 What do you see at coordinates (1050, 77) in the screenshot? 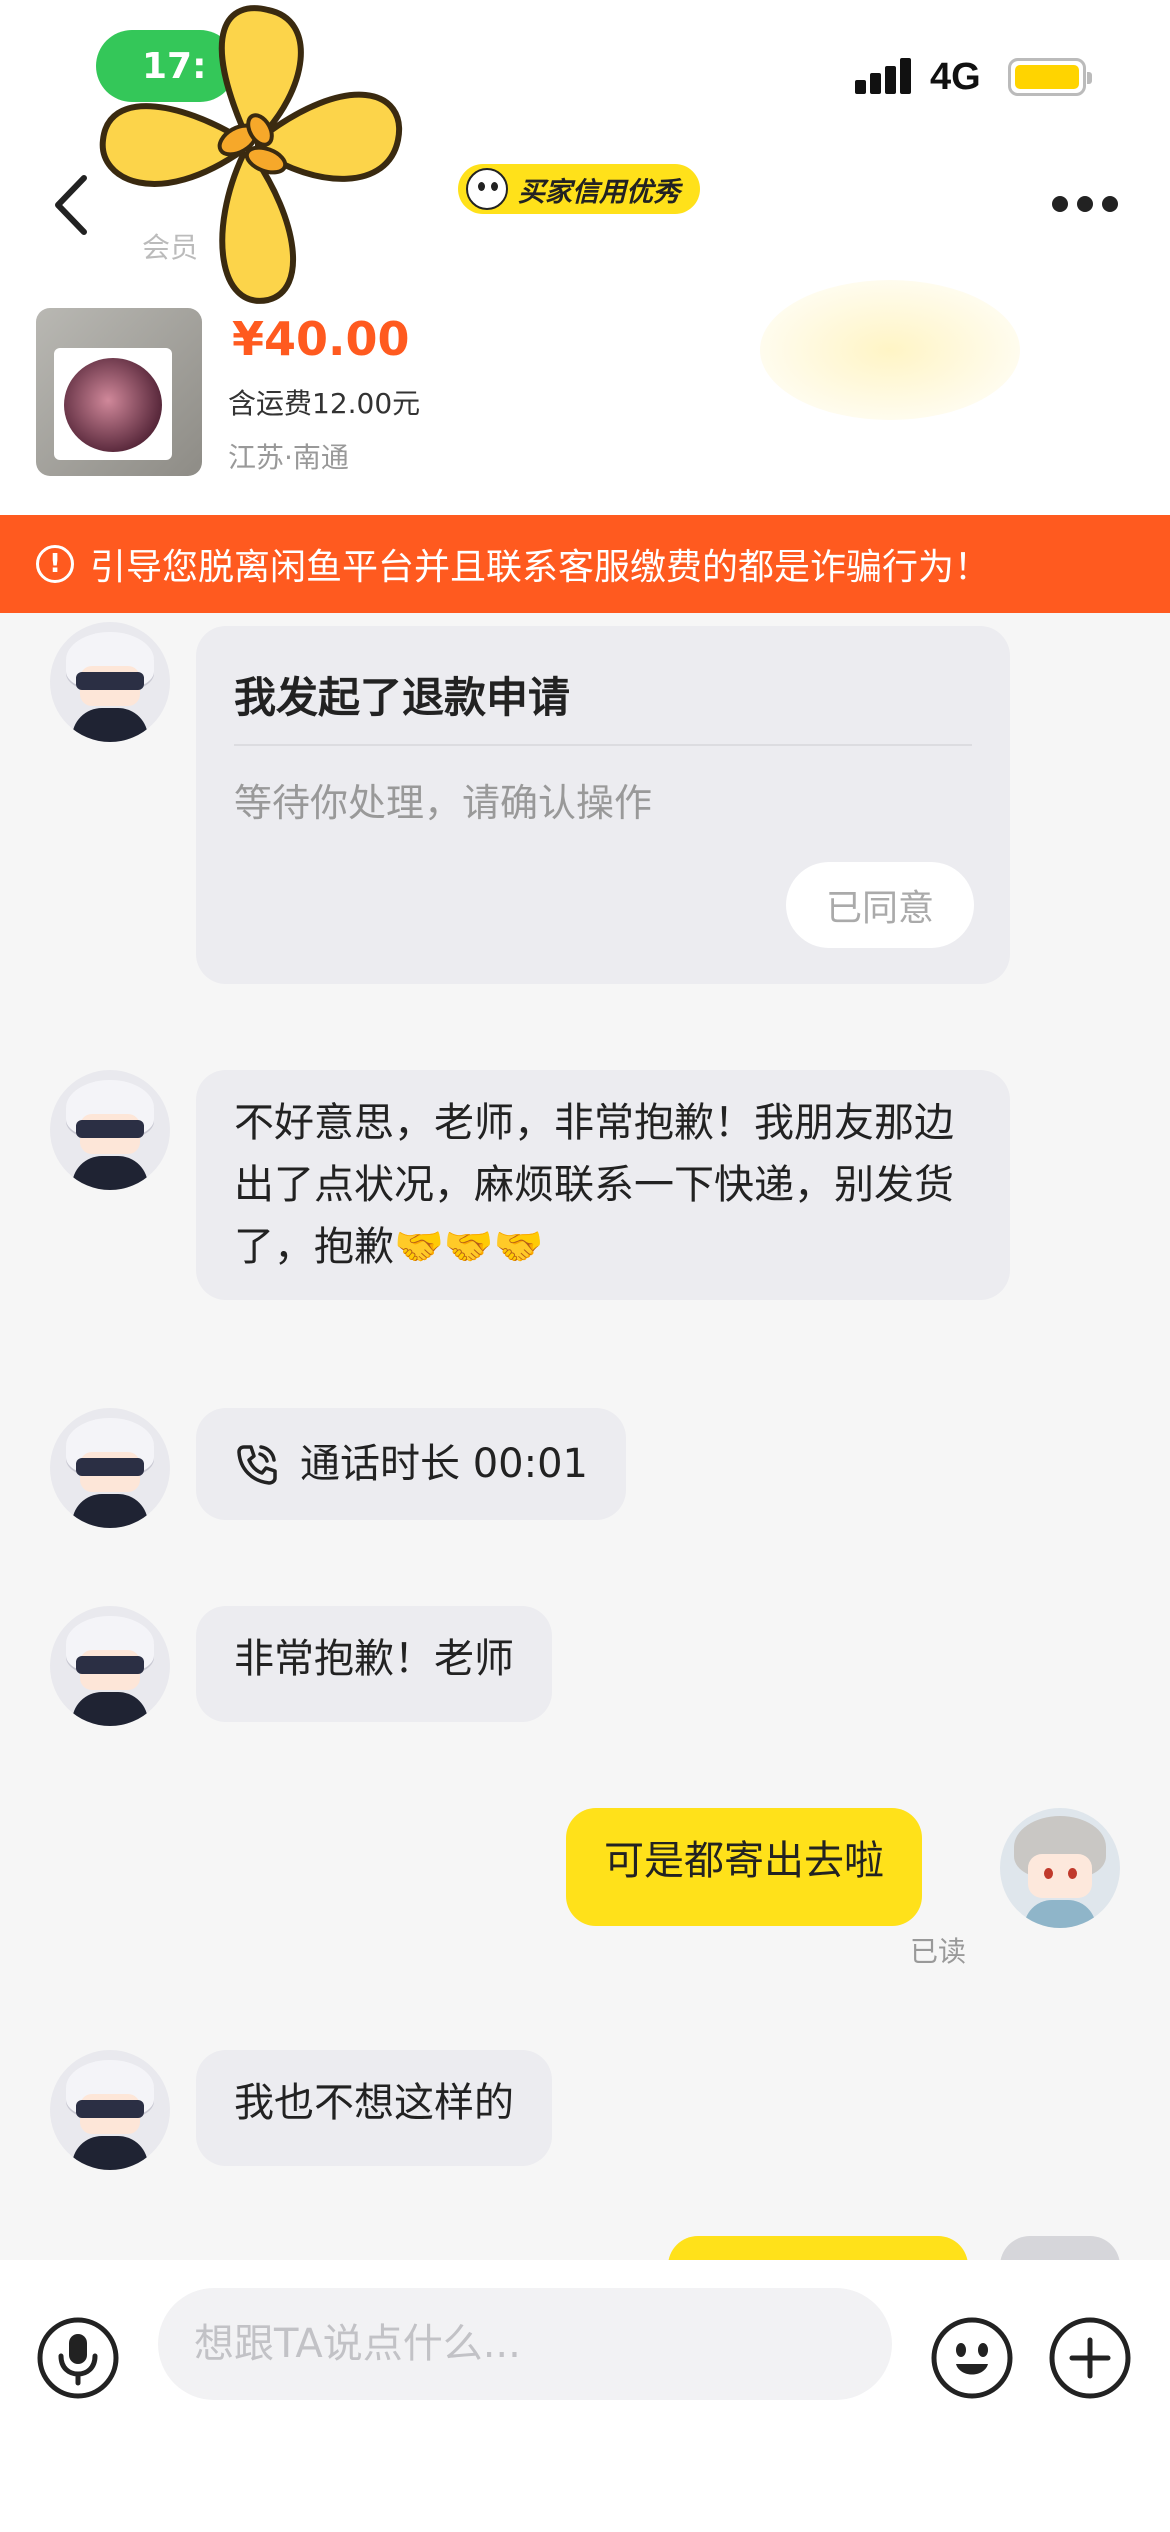
I see `battery-icon` at bounding box center [1050, 77].